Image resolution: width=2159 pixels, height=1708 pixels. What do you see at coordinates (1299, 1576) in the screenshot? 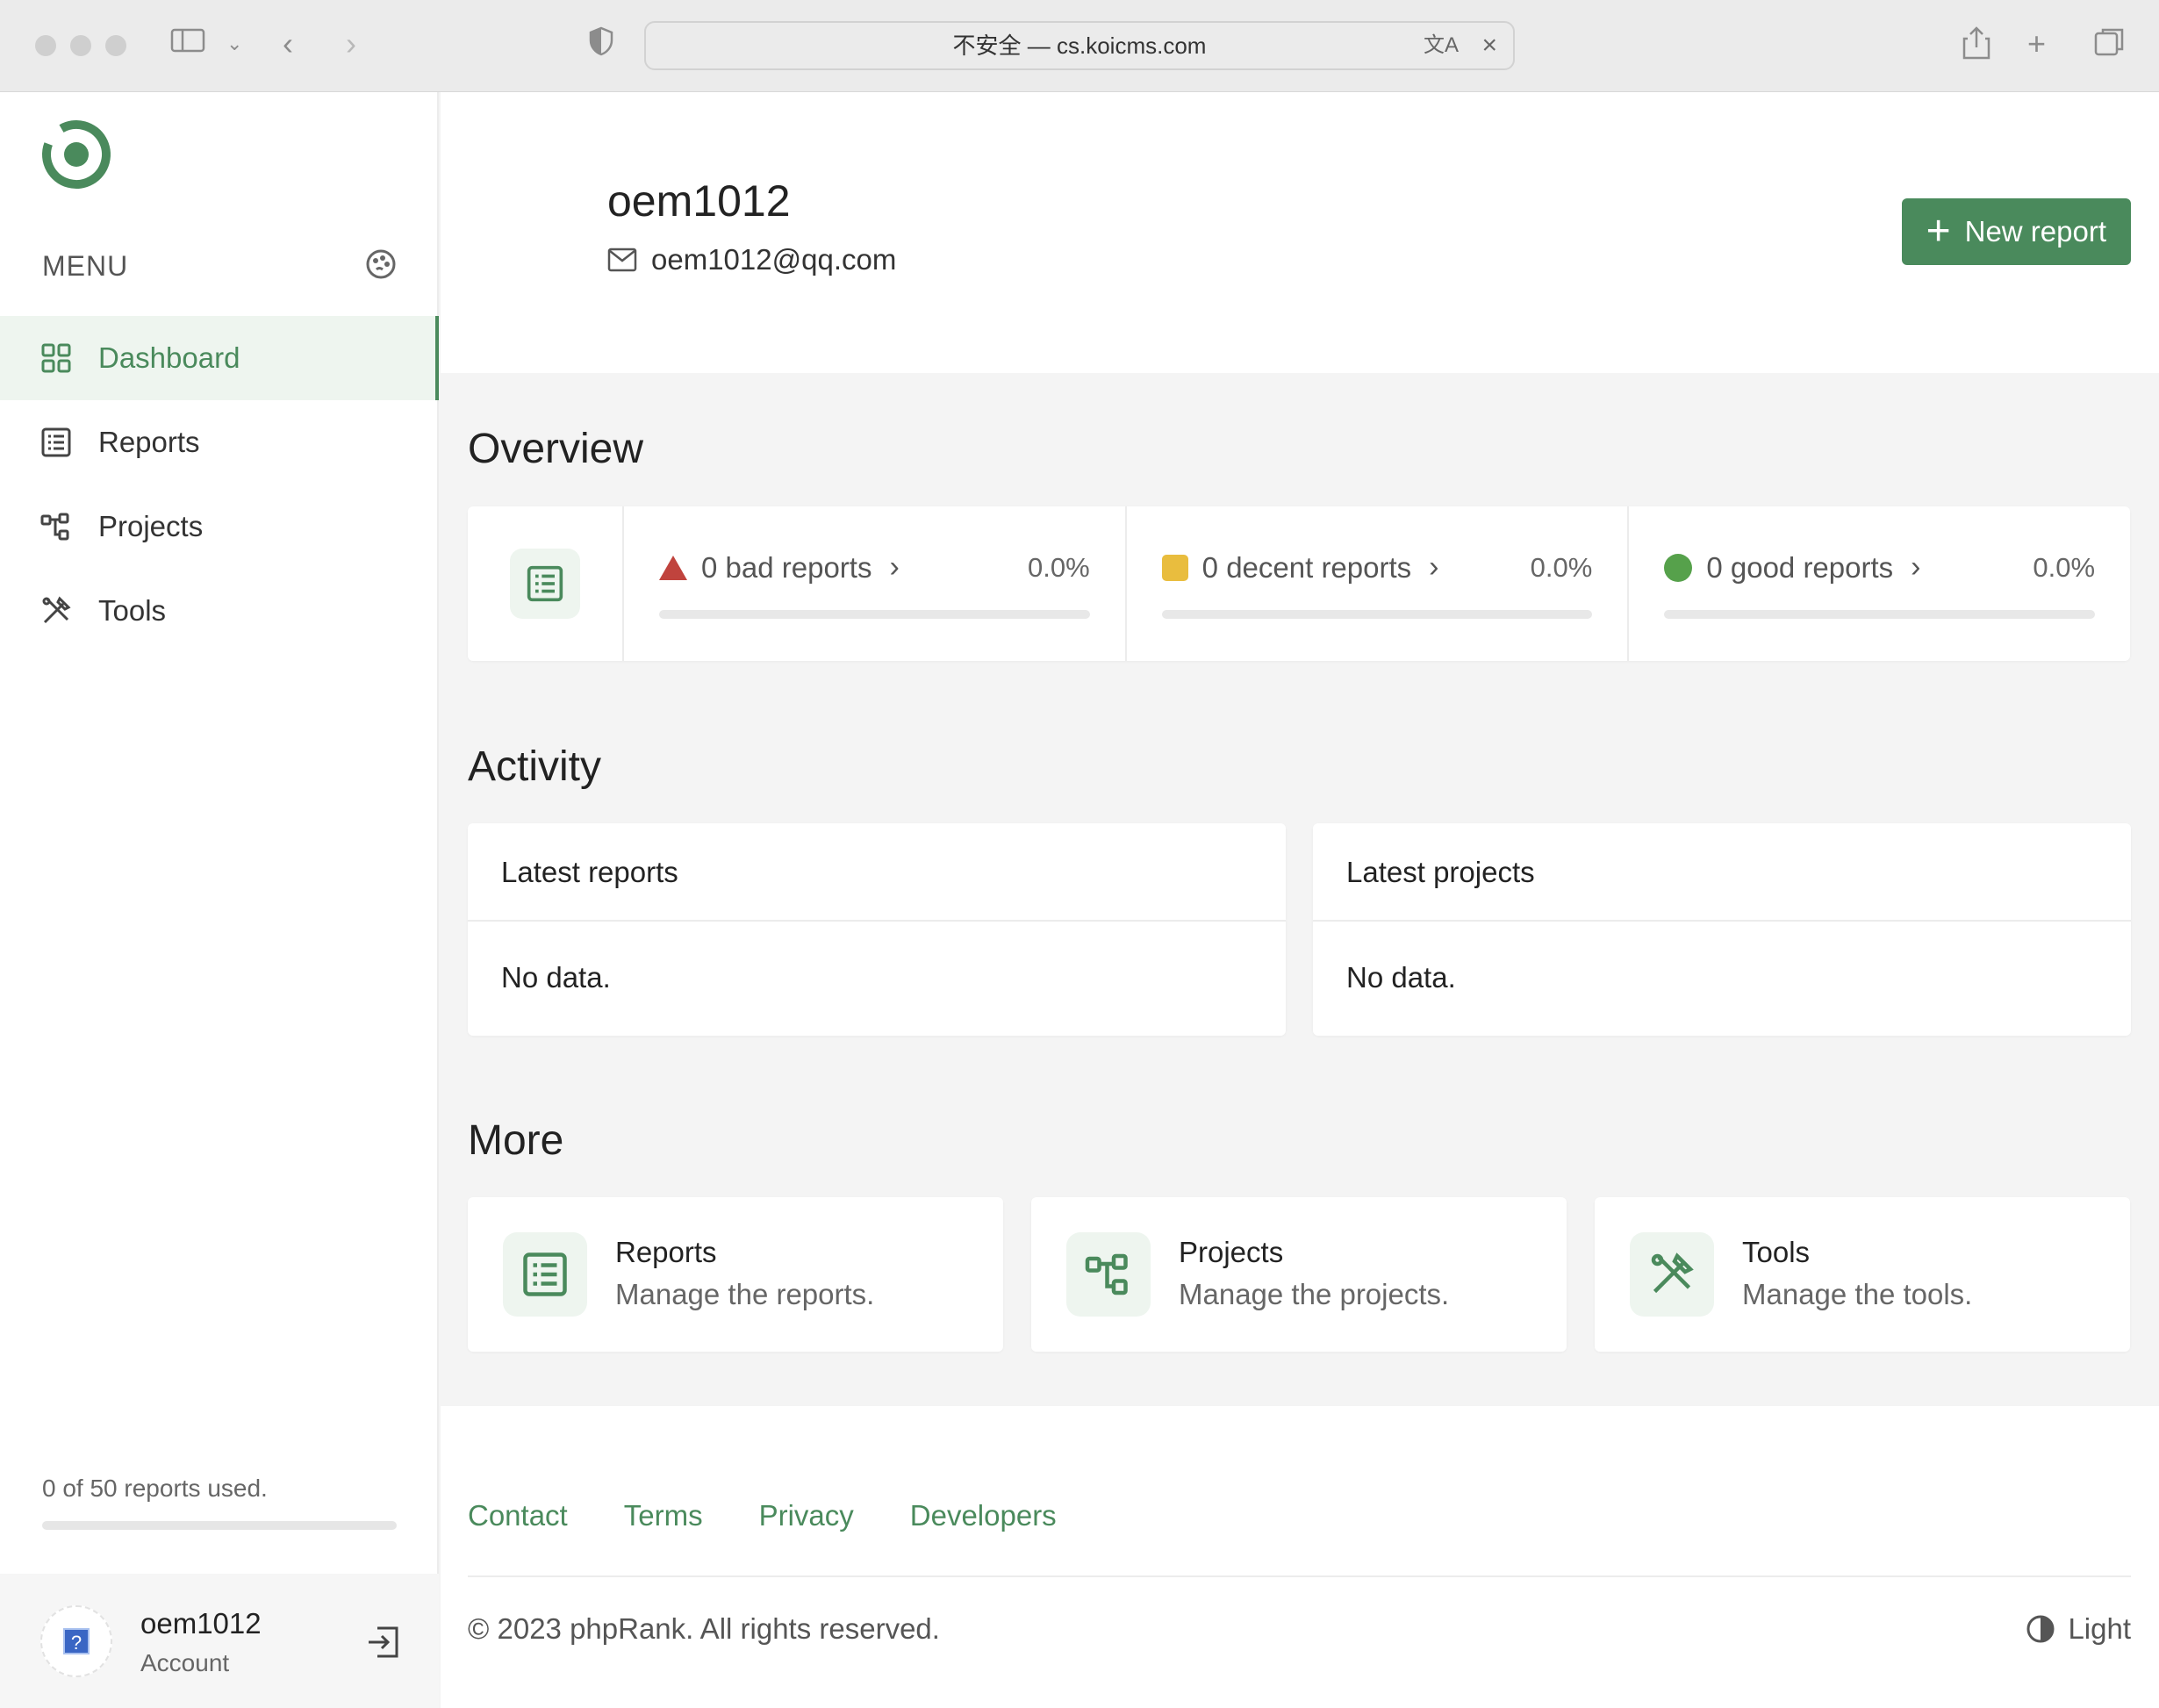
I see `footer-divider` at bounding box center [1299, 1576].